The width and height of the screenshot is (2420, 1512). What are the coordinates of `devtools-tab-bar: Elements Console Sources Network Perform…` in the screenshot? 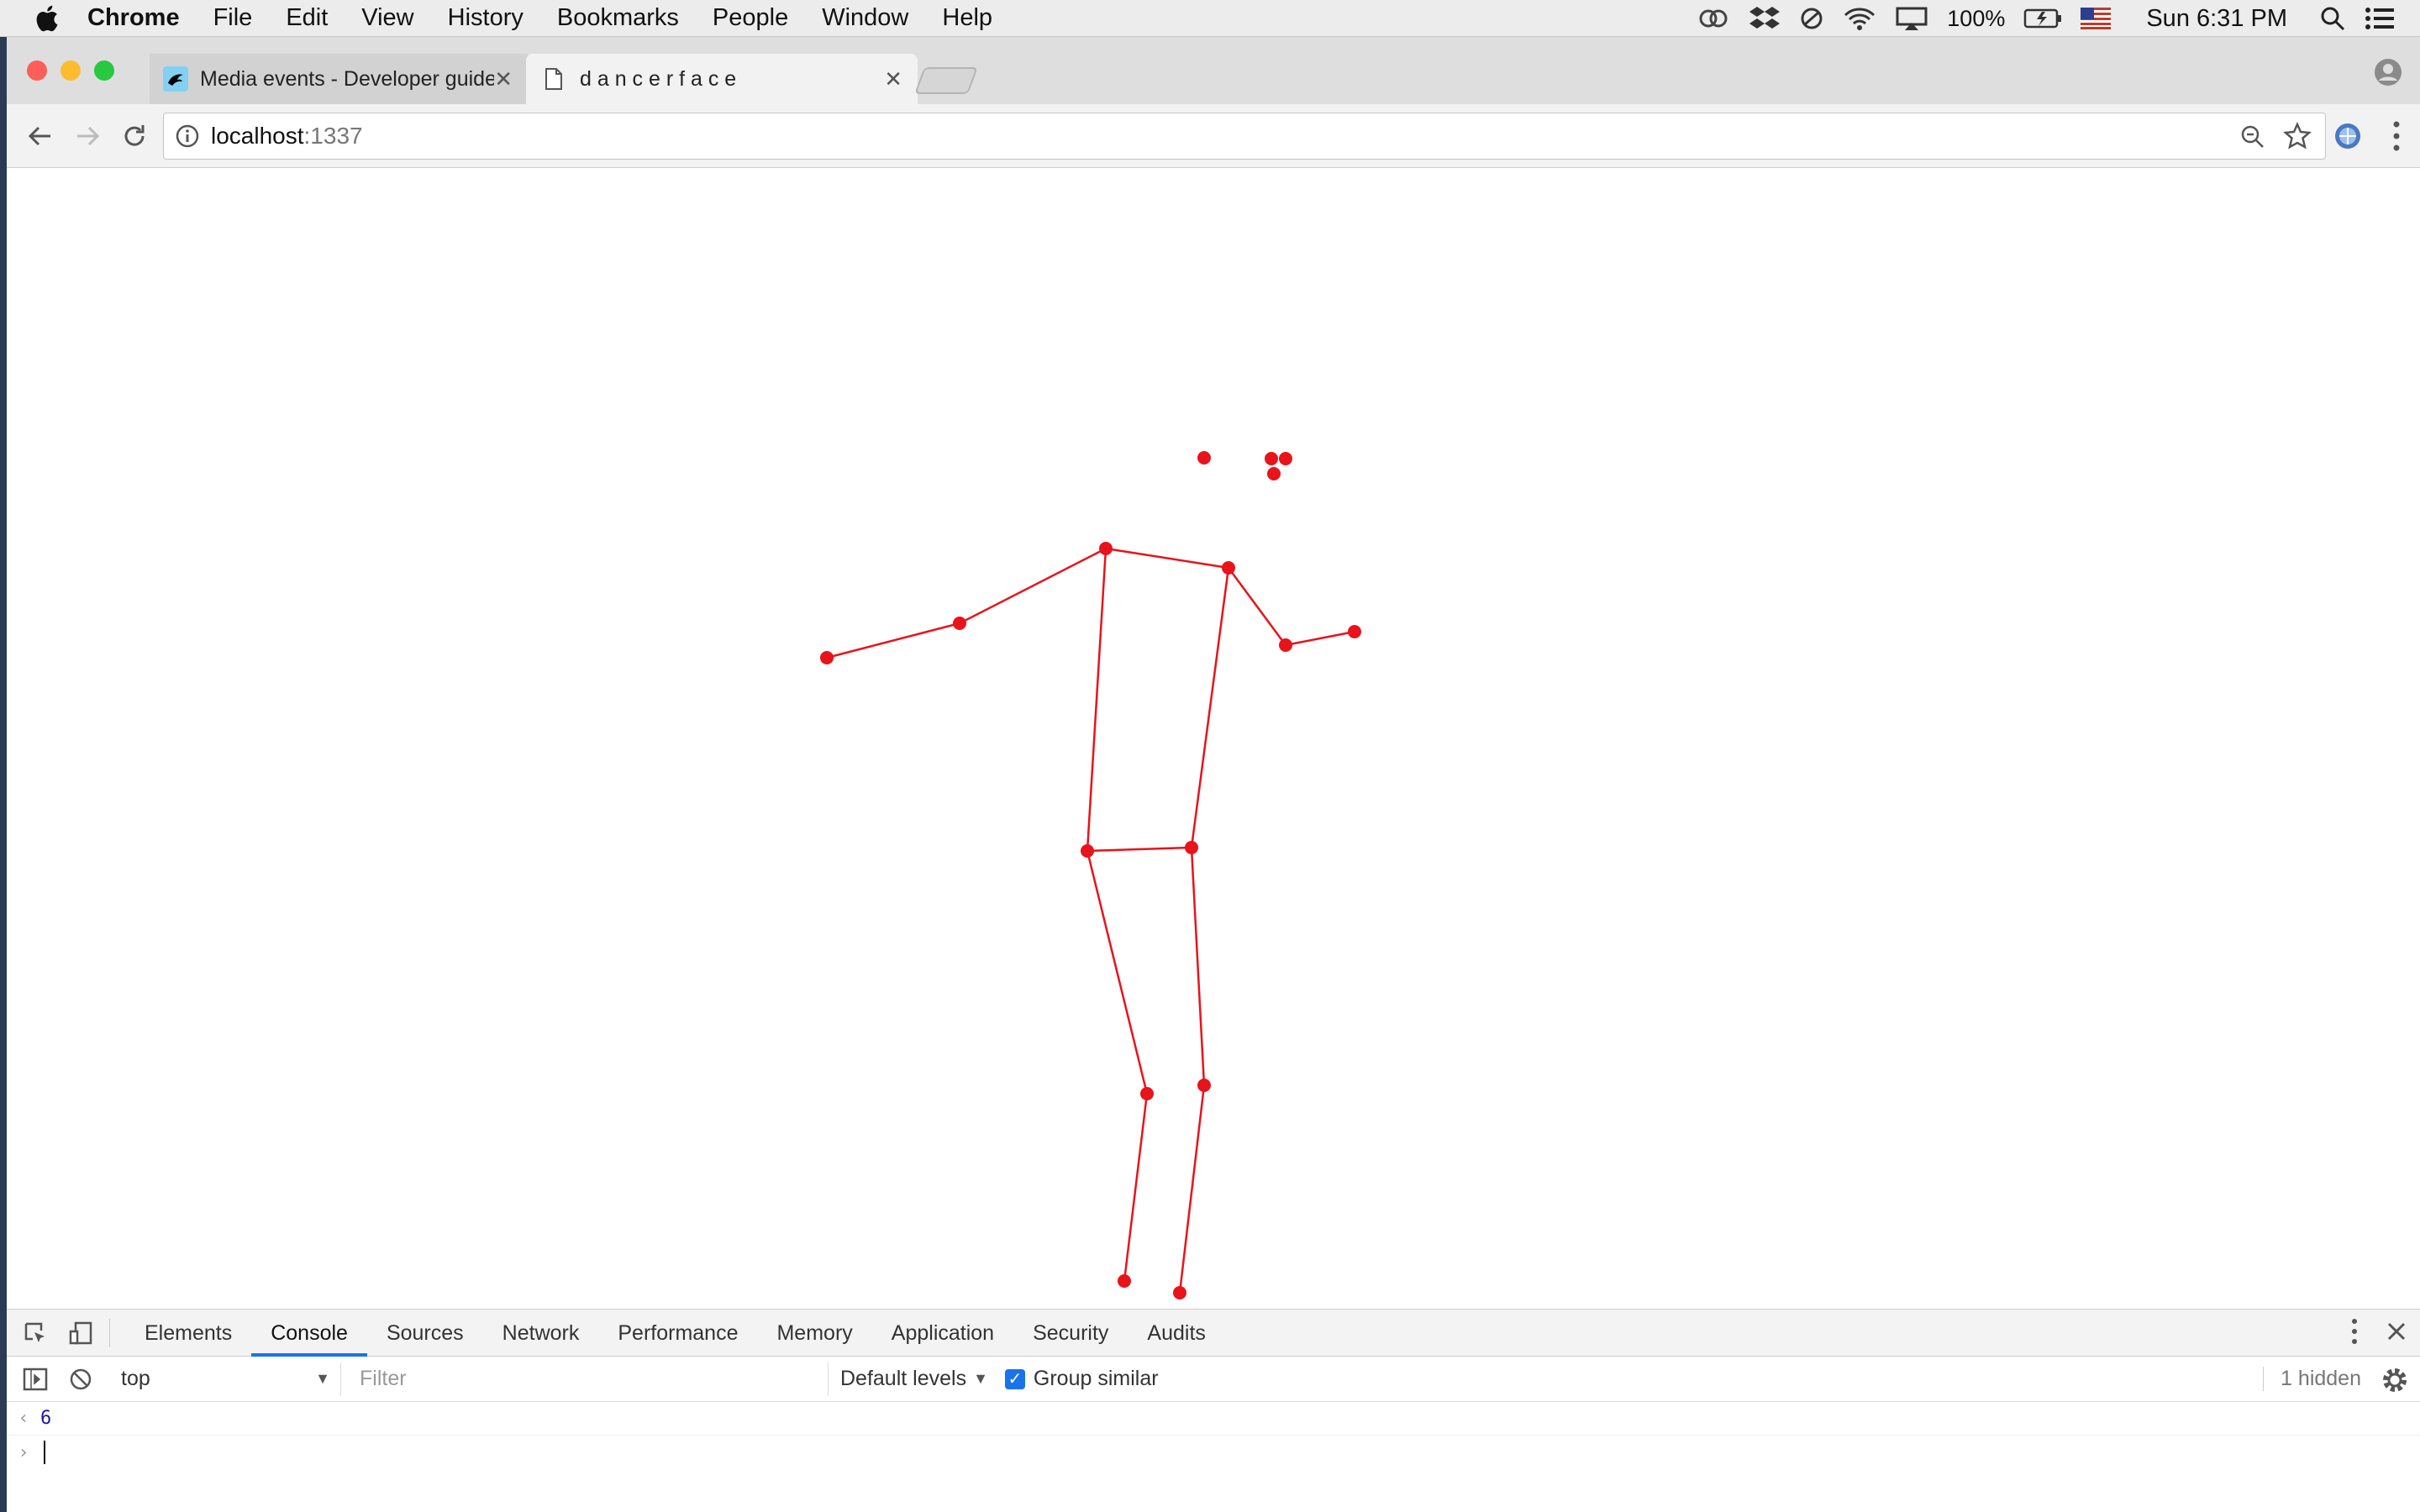 It's located at (1213, 1333).